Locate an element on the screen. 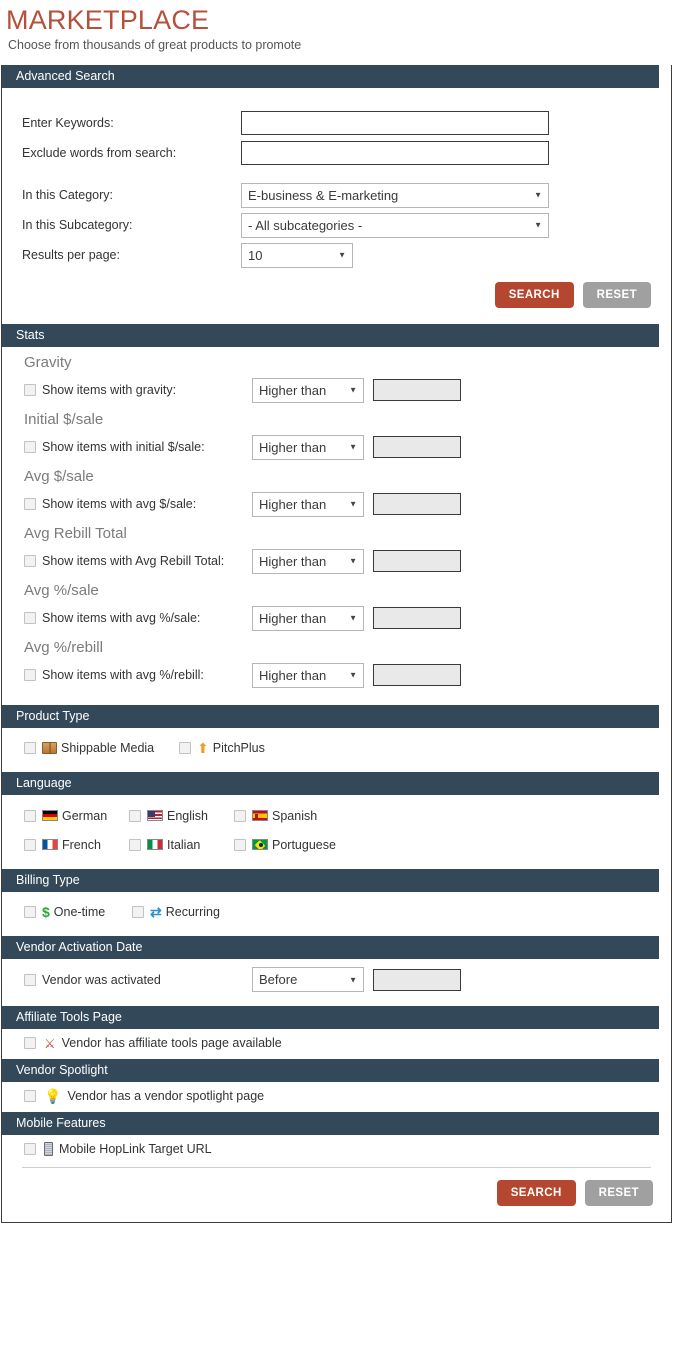 Image resolution: width=673 pixels, height=1356 pixels. stat-title: Avg Rebill Total is located at coordinates (75, 533).